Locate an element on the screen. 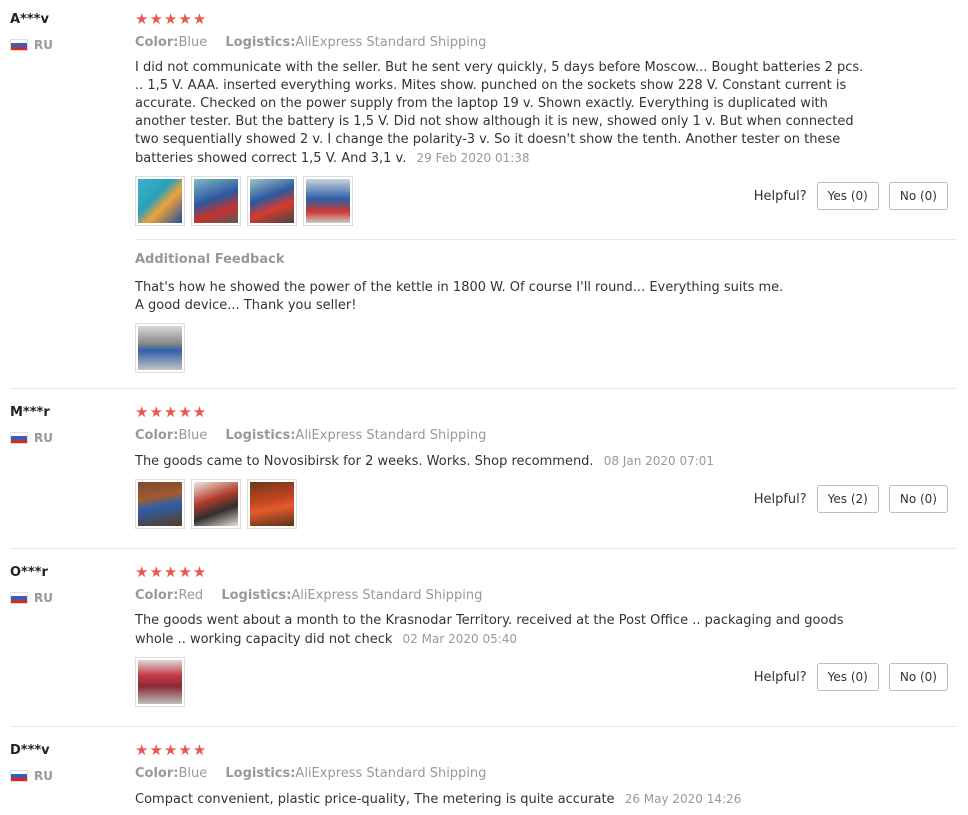  reviewer-name: M***r is located at coordinates (30, 412).